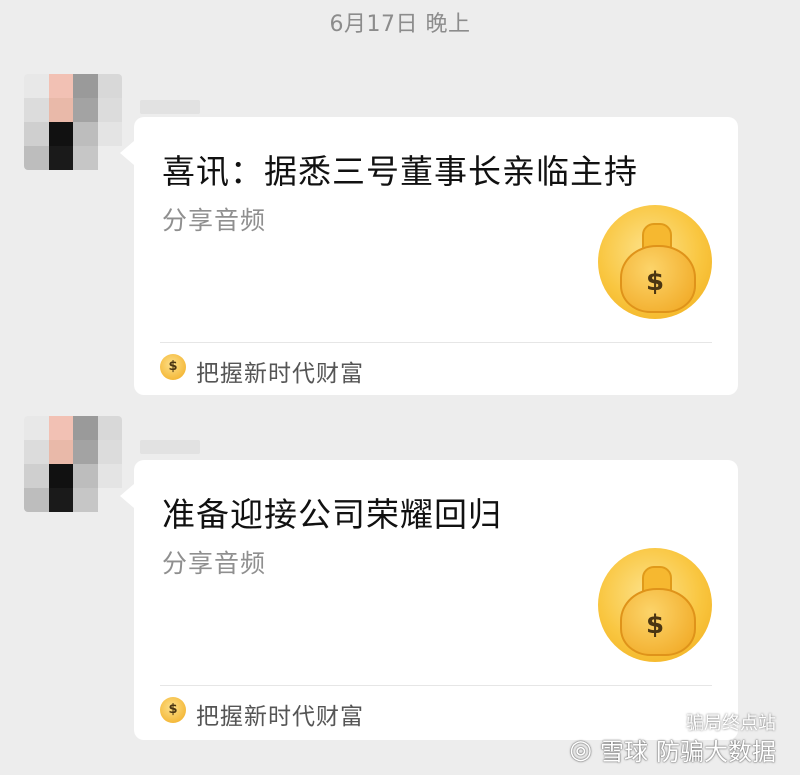 The height and width of the screenshot is (775, 800). I want to click on card-title: 喜讯：据悉三号董事长亲临主持, so click(400, 171).